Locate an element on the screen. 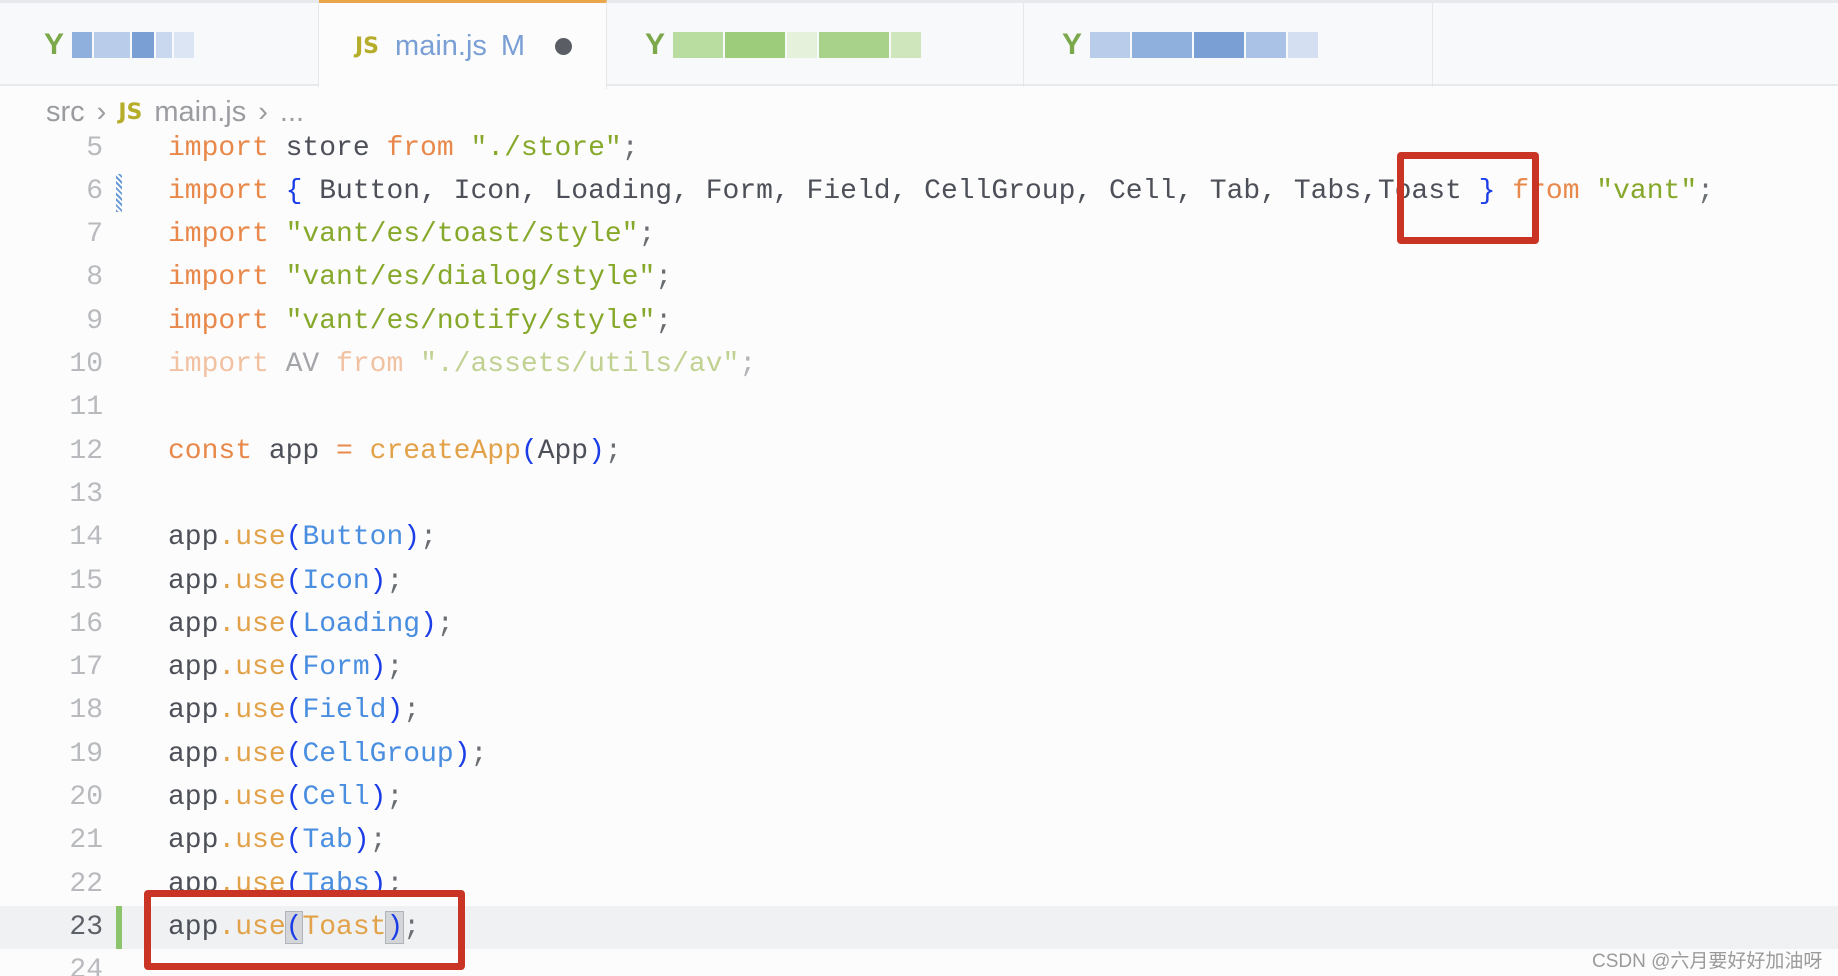 This screenshot has height=976, width=1838. line-number: 6 is located at coordinates (94, 191).